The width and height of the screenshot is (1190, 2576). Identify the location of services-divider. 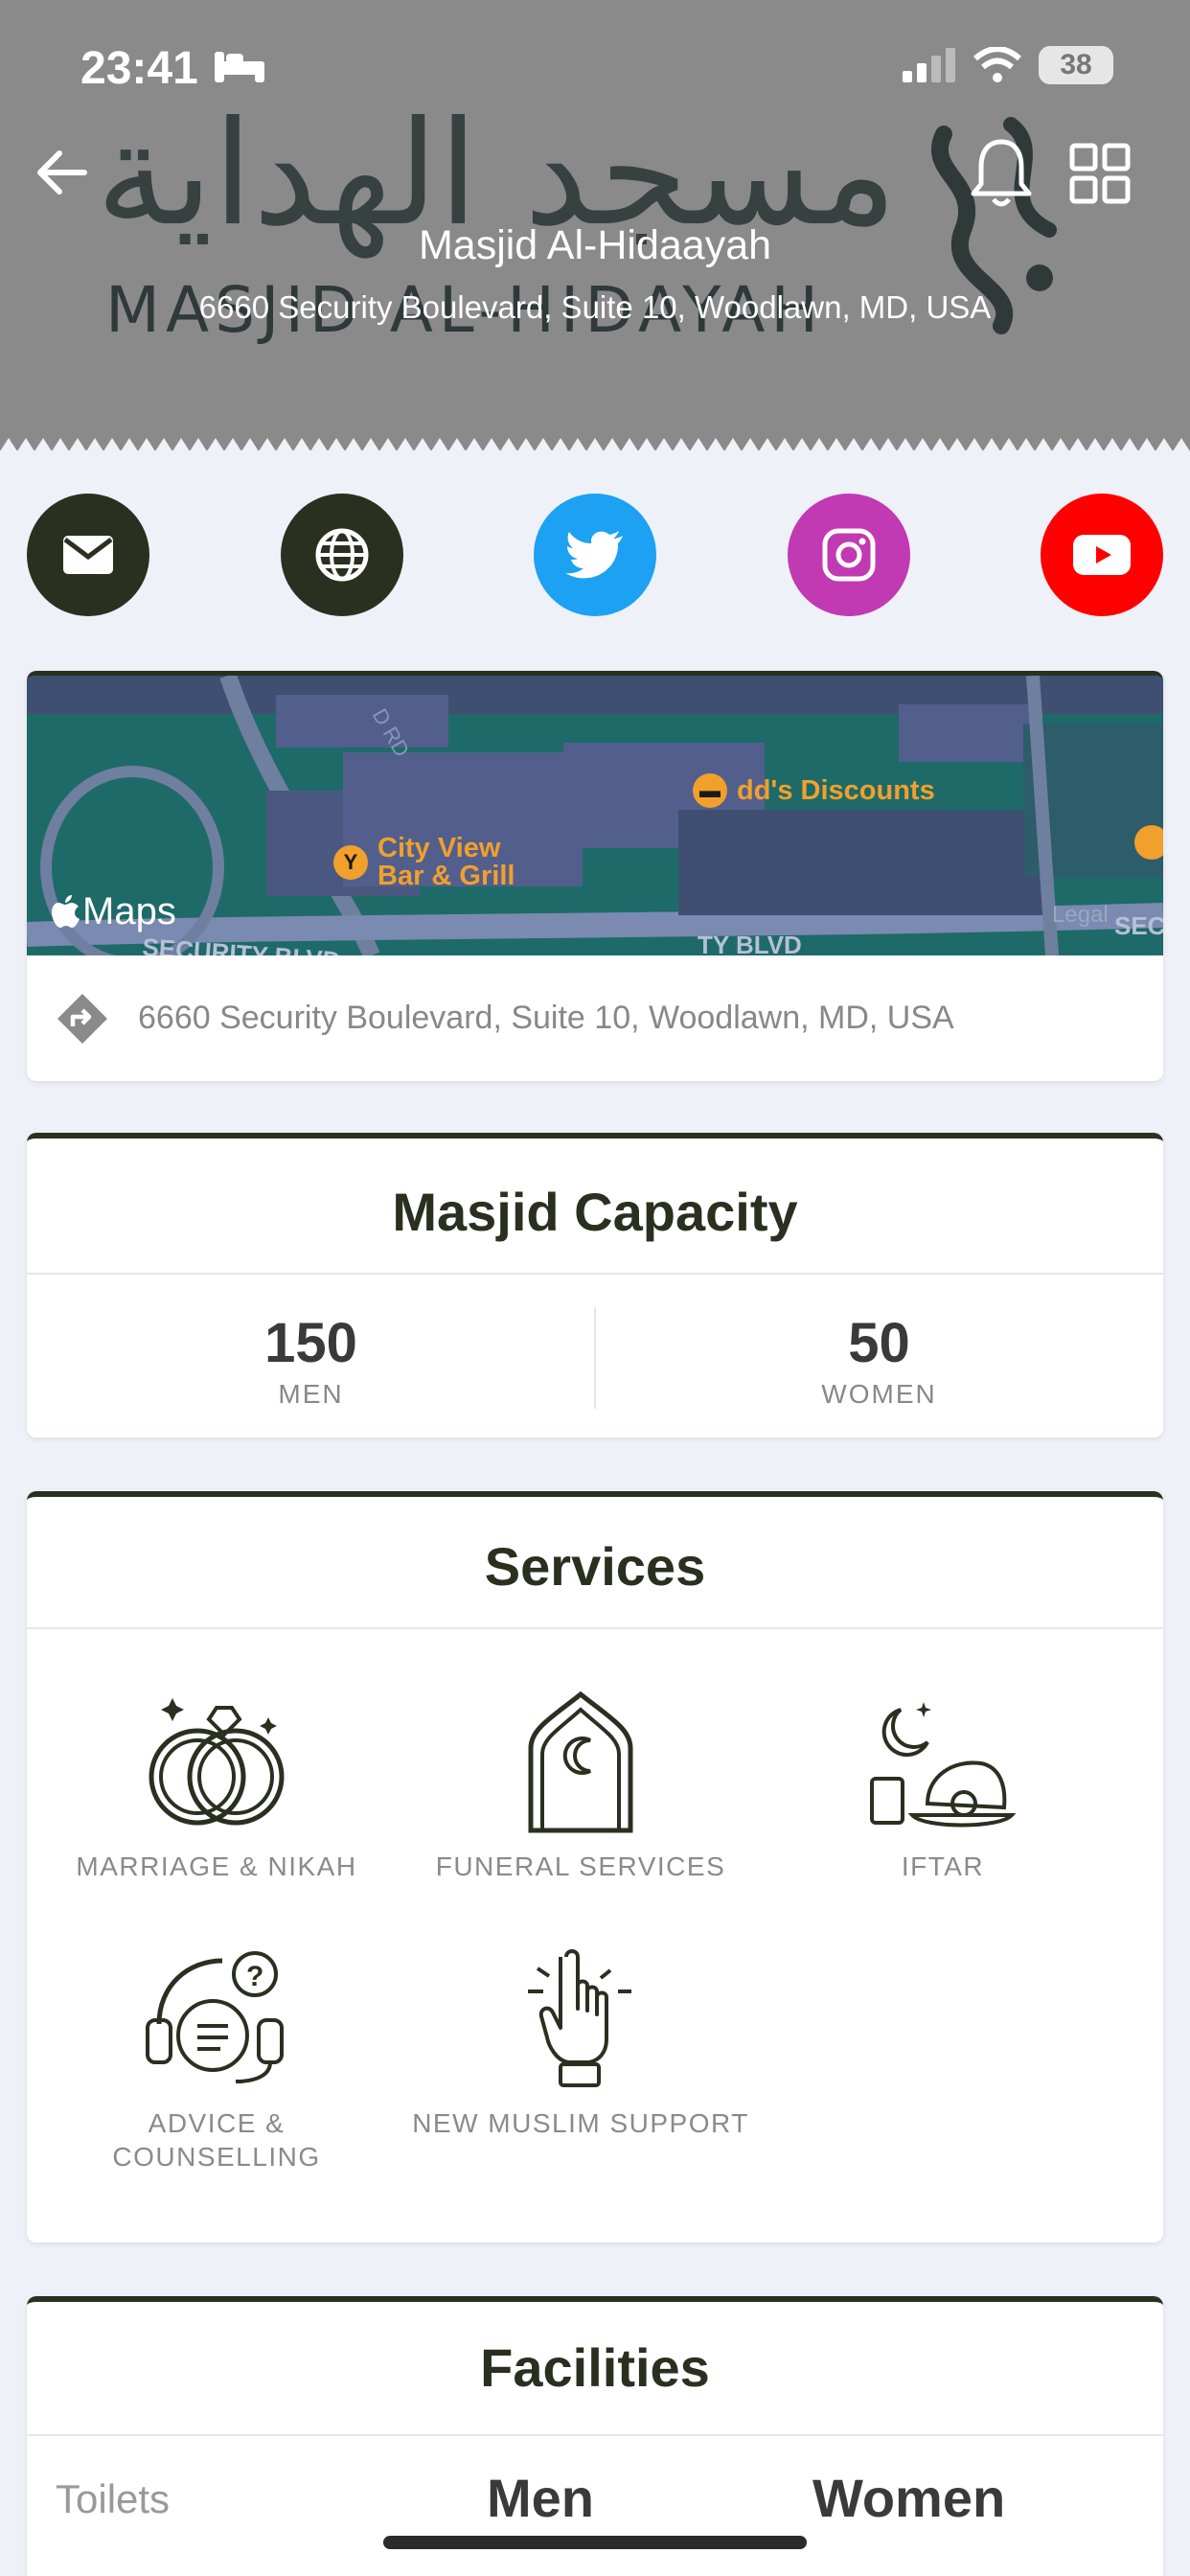
(595, 1628).